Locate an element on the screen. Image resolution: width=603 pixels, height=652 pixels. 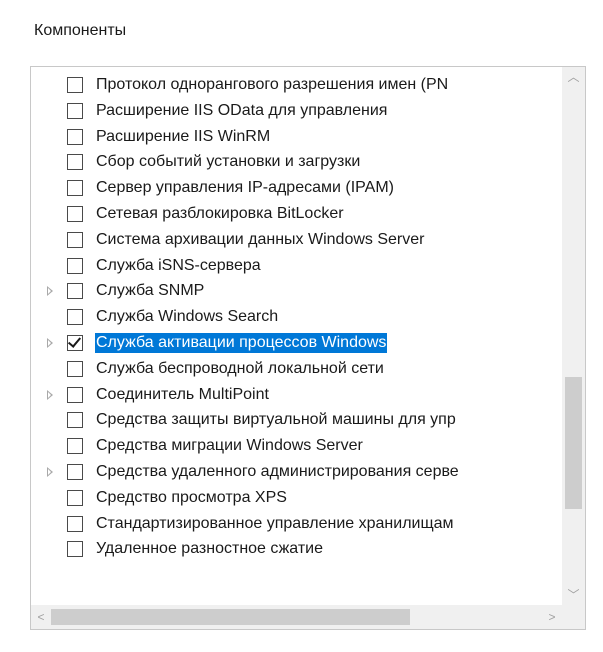
feature-label: Служба активации процессов Windows is located at coordinates (241, 343).